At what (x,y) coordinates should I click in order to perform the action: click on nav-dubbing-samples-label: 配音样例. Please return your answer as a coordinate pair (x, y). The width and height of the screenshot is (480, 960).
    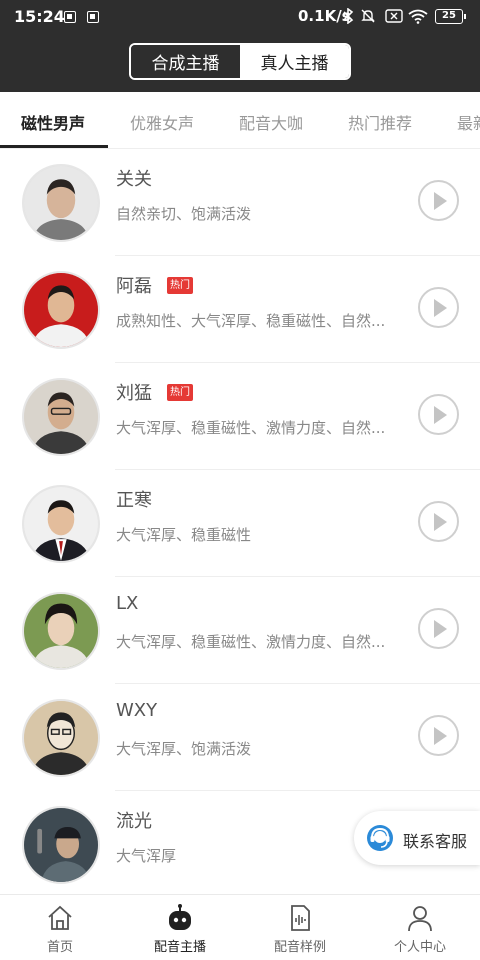
    Looking at the image, I should click on (299, 947).